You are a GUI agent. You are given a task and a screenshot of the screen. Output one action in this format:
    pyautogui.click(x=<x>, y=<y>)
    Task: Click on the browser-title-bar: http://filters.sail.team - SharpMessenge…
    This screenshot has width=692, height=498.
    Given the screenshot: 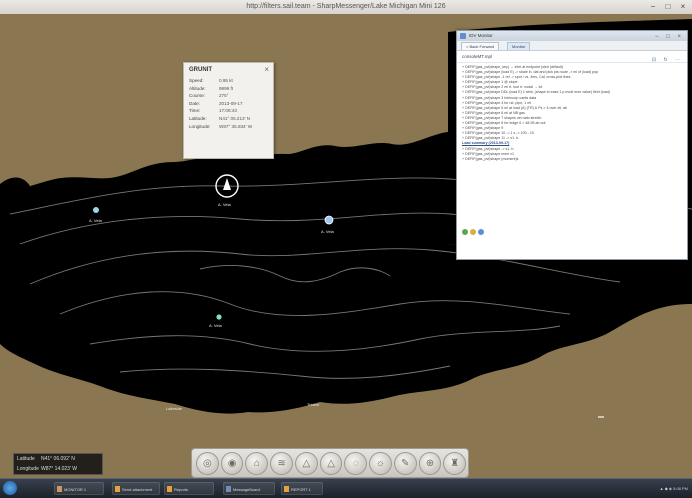 What is the action you would take?
    pyautogui.click(x=346, y=7)
    